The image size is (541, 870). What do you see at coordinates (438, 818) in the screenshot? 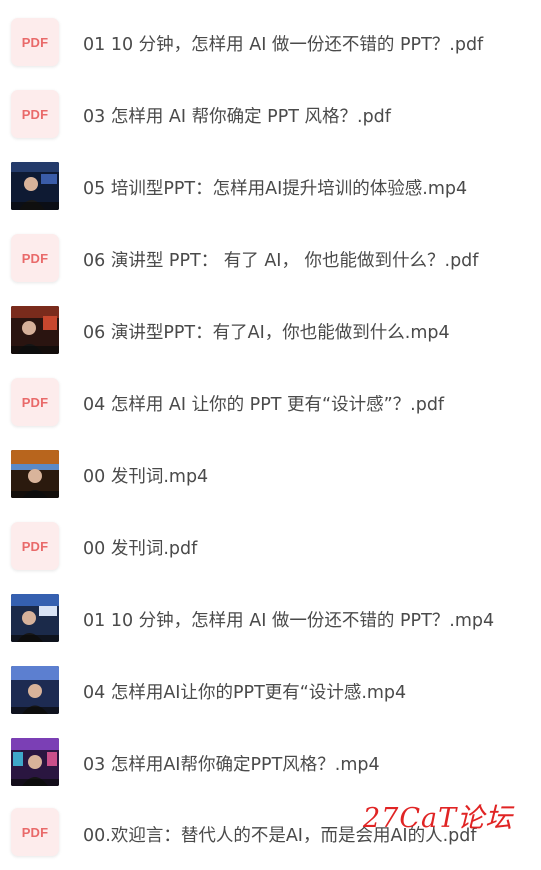
I see `watermark: 27CaT论坛` at bounding box center [438, 818].